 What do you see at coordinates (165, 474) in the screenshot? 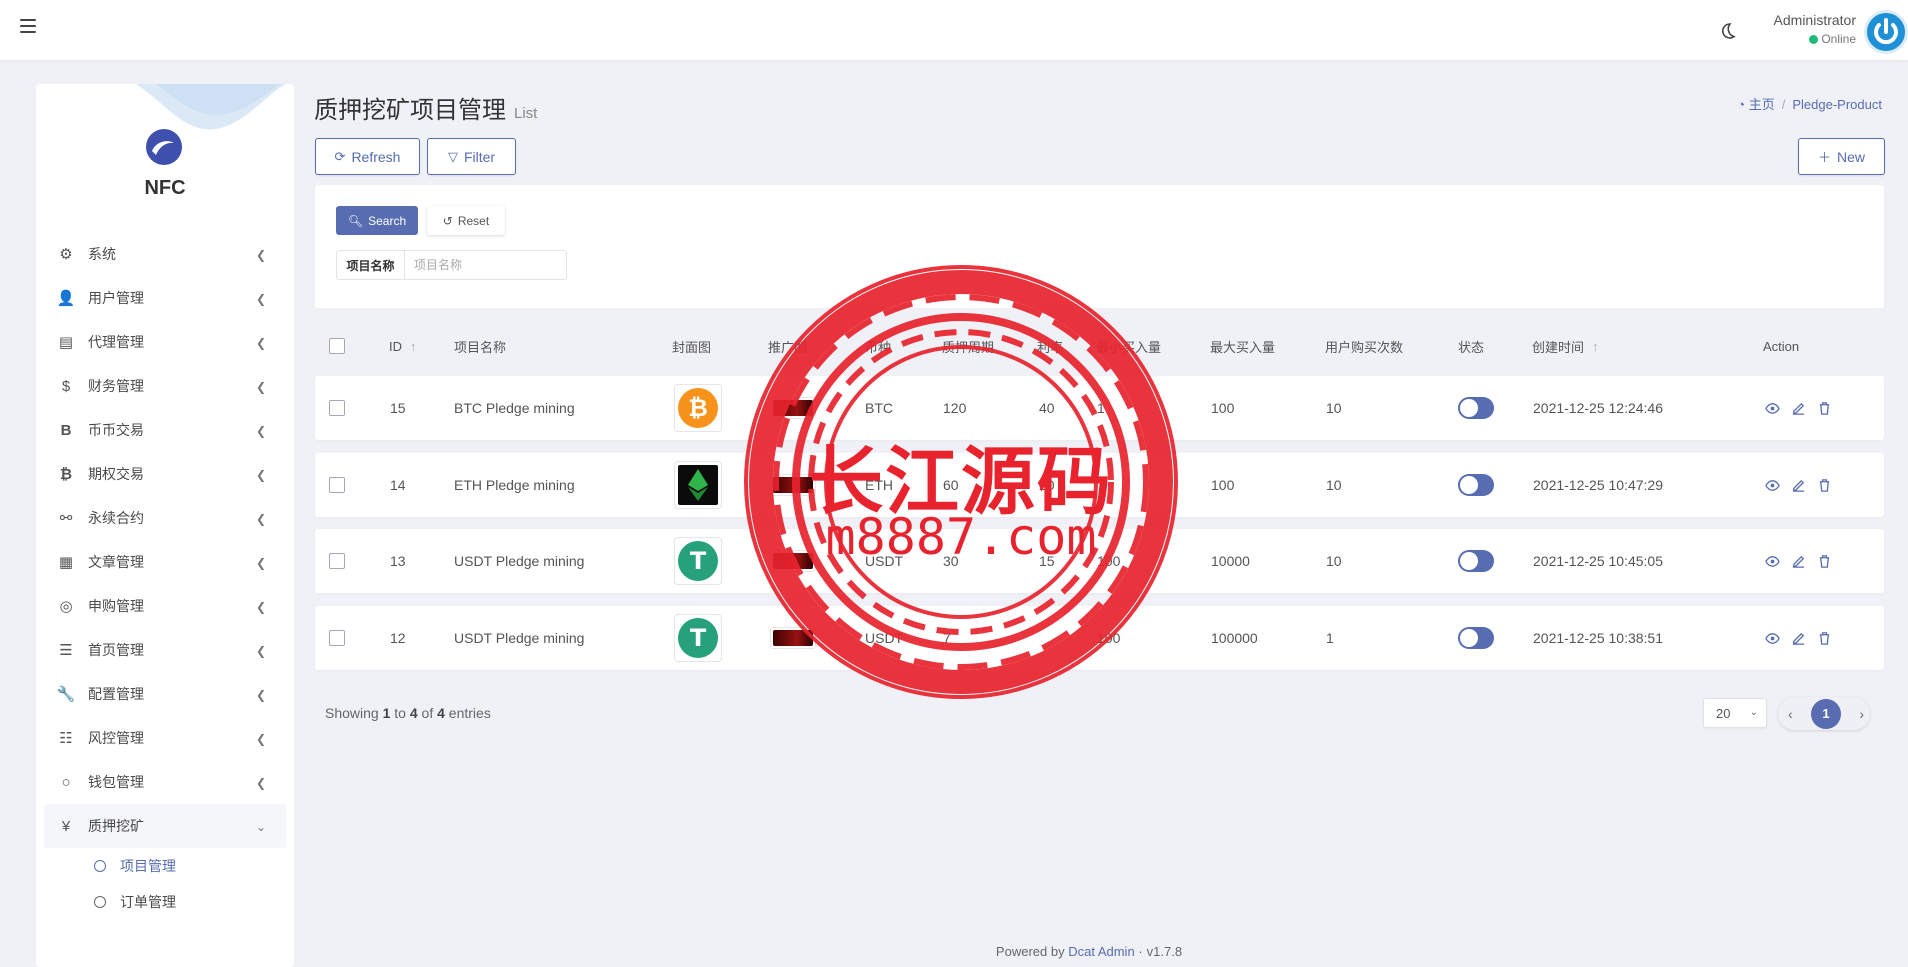
I see `sidebar-item-options: ₿ 期权交易 ❮` at bounding box center [165, 474].